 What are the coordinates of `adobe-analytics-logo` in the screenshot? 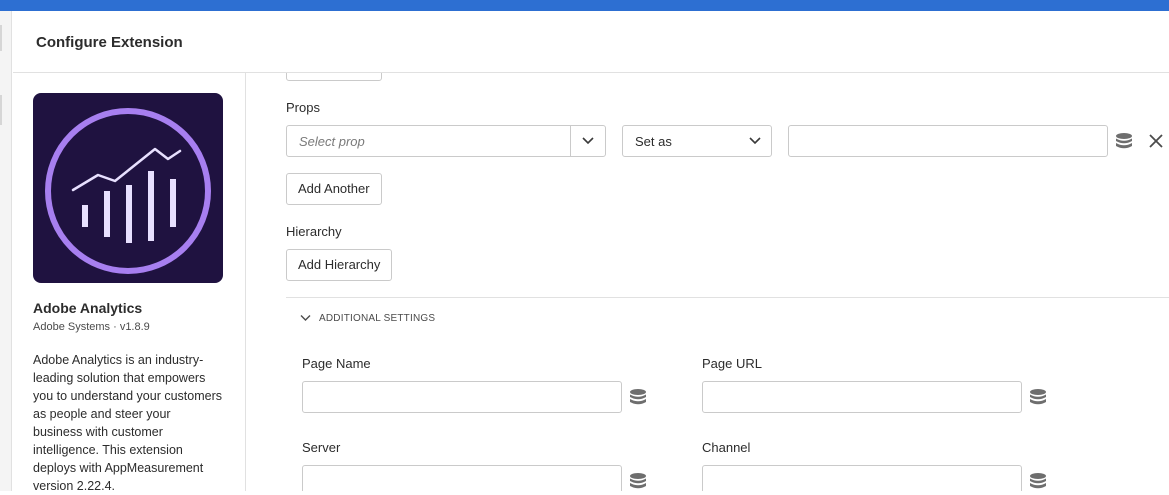 It's located at (128, 188).